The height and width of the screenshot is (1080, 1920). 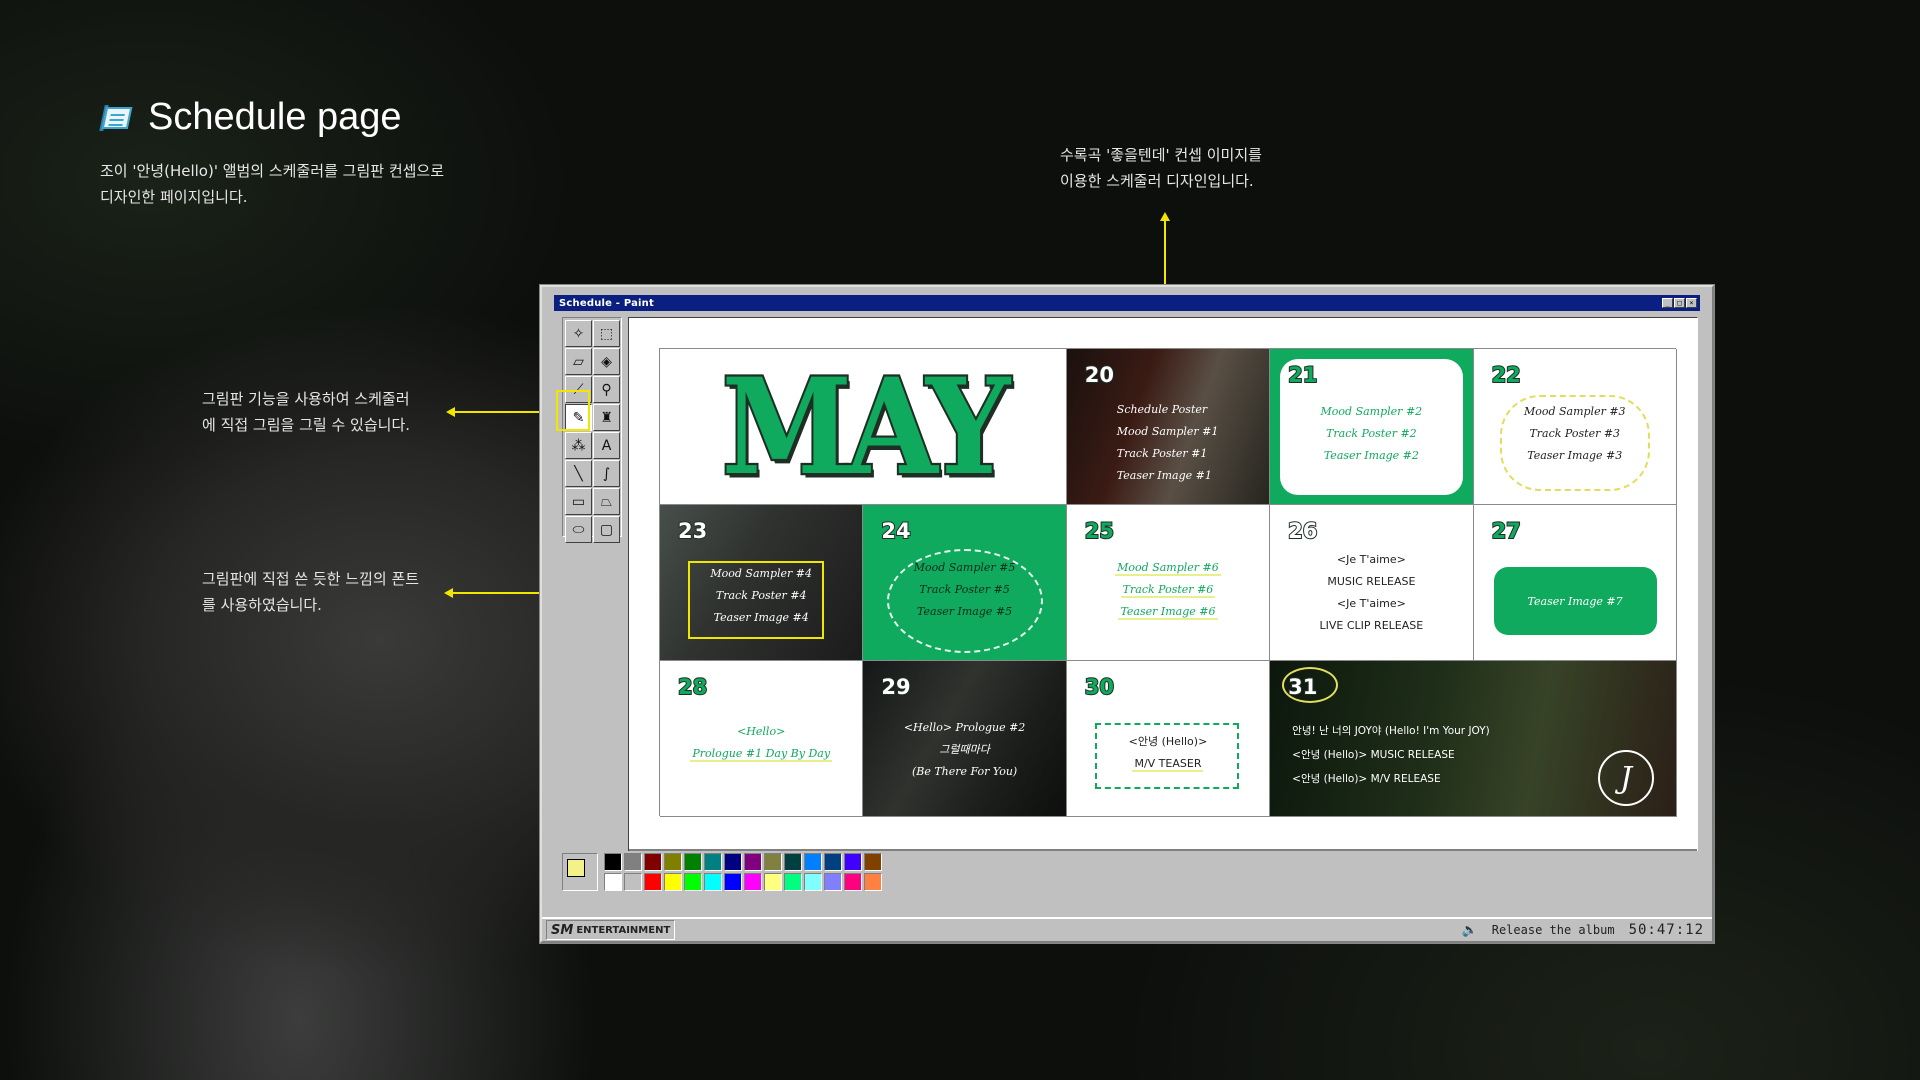 What do you see at coordinates (1161, 155) in the screenshot?
I see `annotation-concept-line-1: 수록곡 '좋을텐데' 컨셉 이미지를` at bounding box center [1161, 155].